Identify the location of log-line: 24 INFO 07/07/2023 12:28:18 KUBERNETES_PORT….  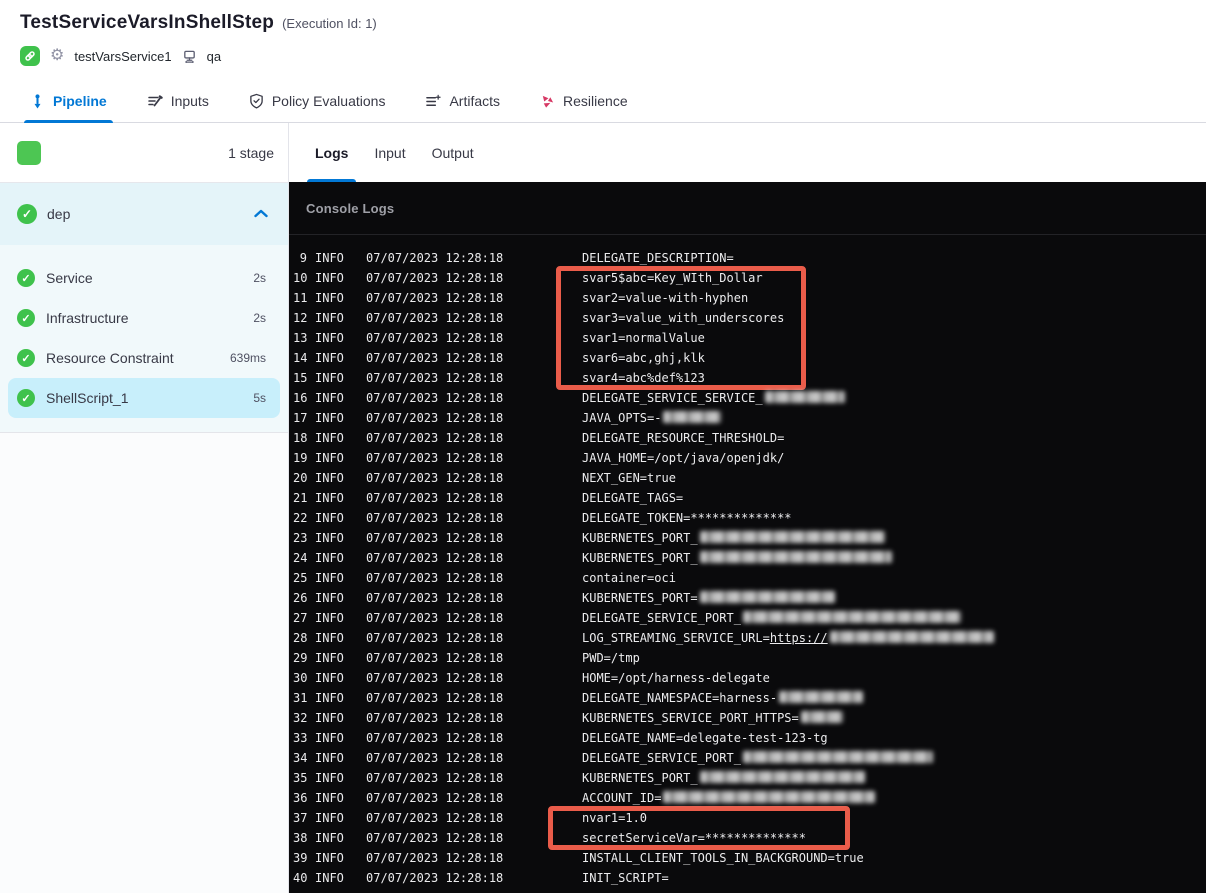
(747, 558).